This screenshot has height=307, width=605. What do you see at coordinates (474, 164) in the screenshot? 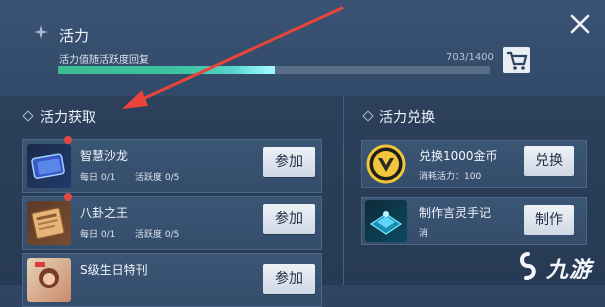
I see `exchange-card-gold: 兑换1000金币 消耗活力：100 兑换` at bounding box center [474, 164].